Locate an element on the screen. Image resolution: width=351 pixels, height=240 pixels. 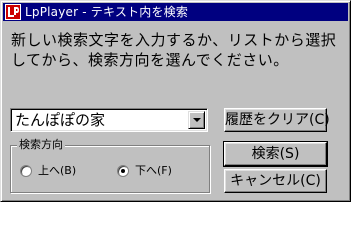
radio-up-circle is located at coordinates (26, 171).